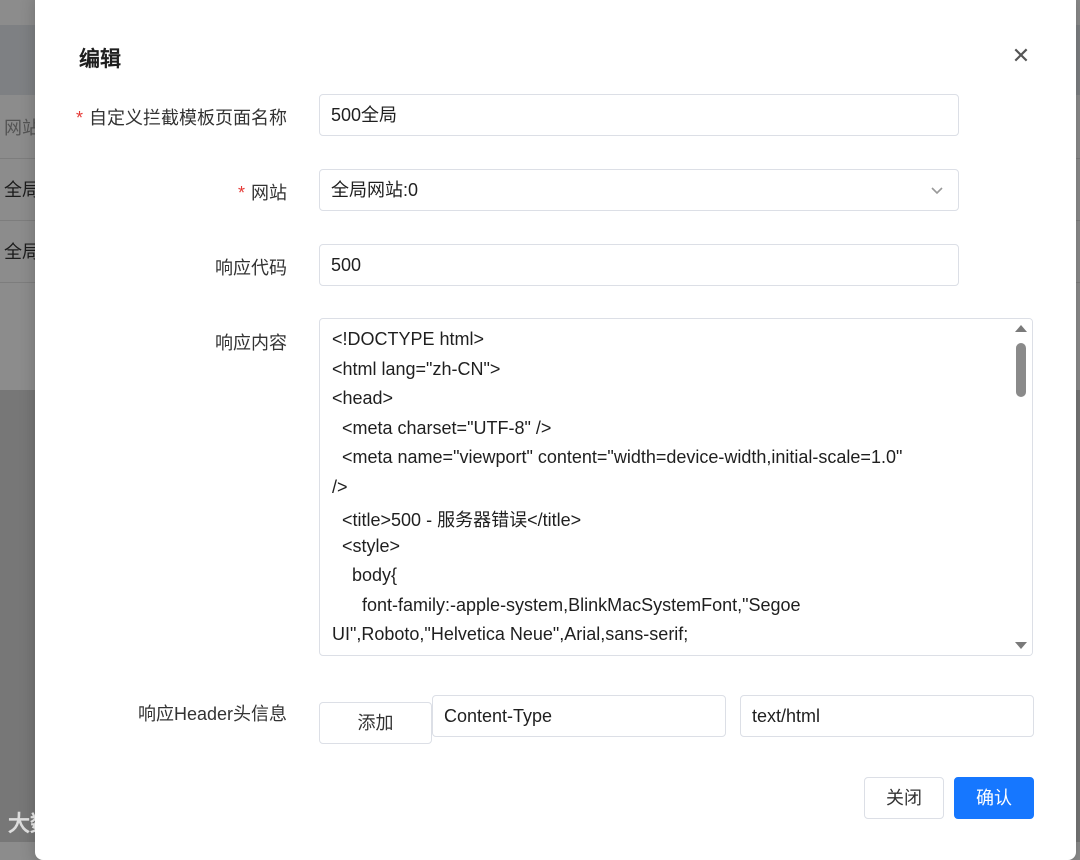 Image resolution: width=1080 pixels, height=860 pixels. I want to click on site-label: * 网站, so click(262, 192).